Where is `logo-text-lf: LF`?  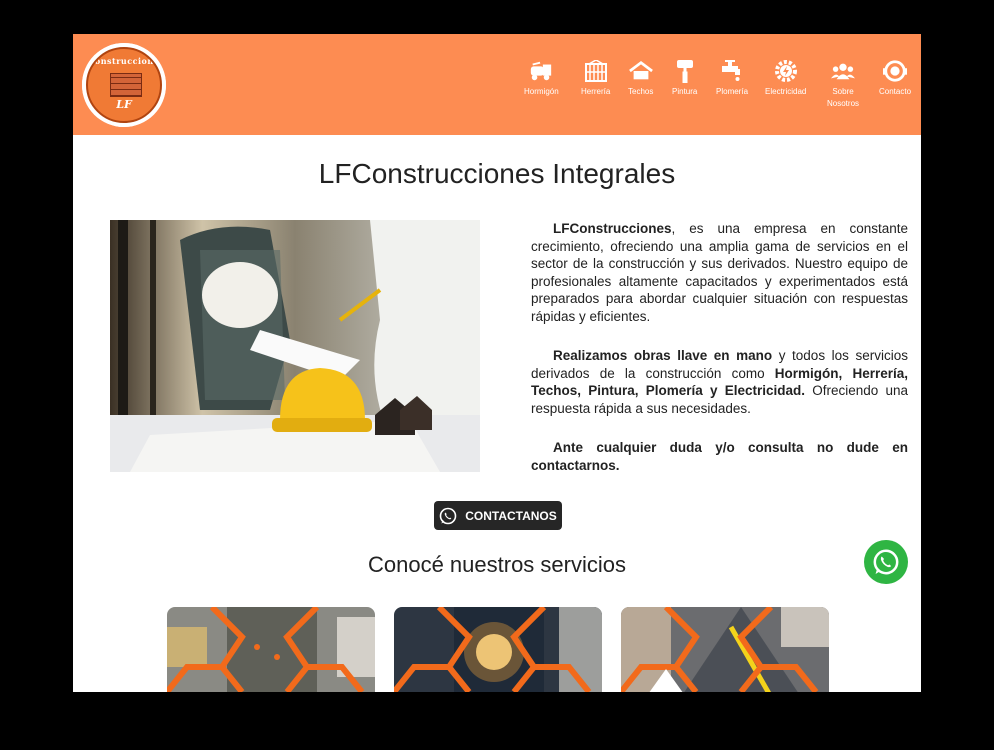 logo-text-lf: LF is located at coordinates (124, 104).